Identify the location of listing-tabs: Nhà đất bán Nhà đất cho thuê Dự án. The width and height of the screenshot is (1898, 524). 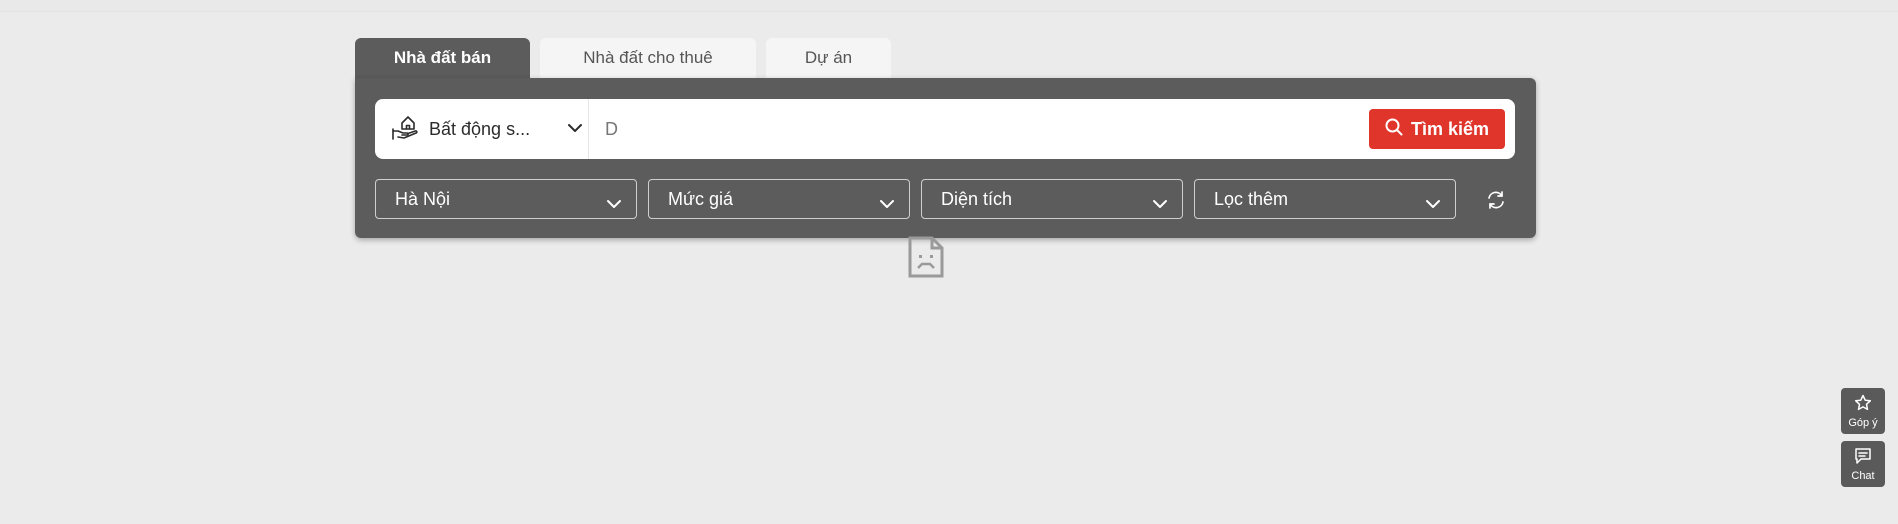
(628, 58).